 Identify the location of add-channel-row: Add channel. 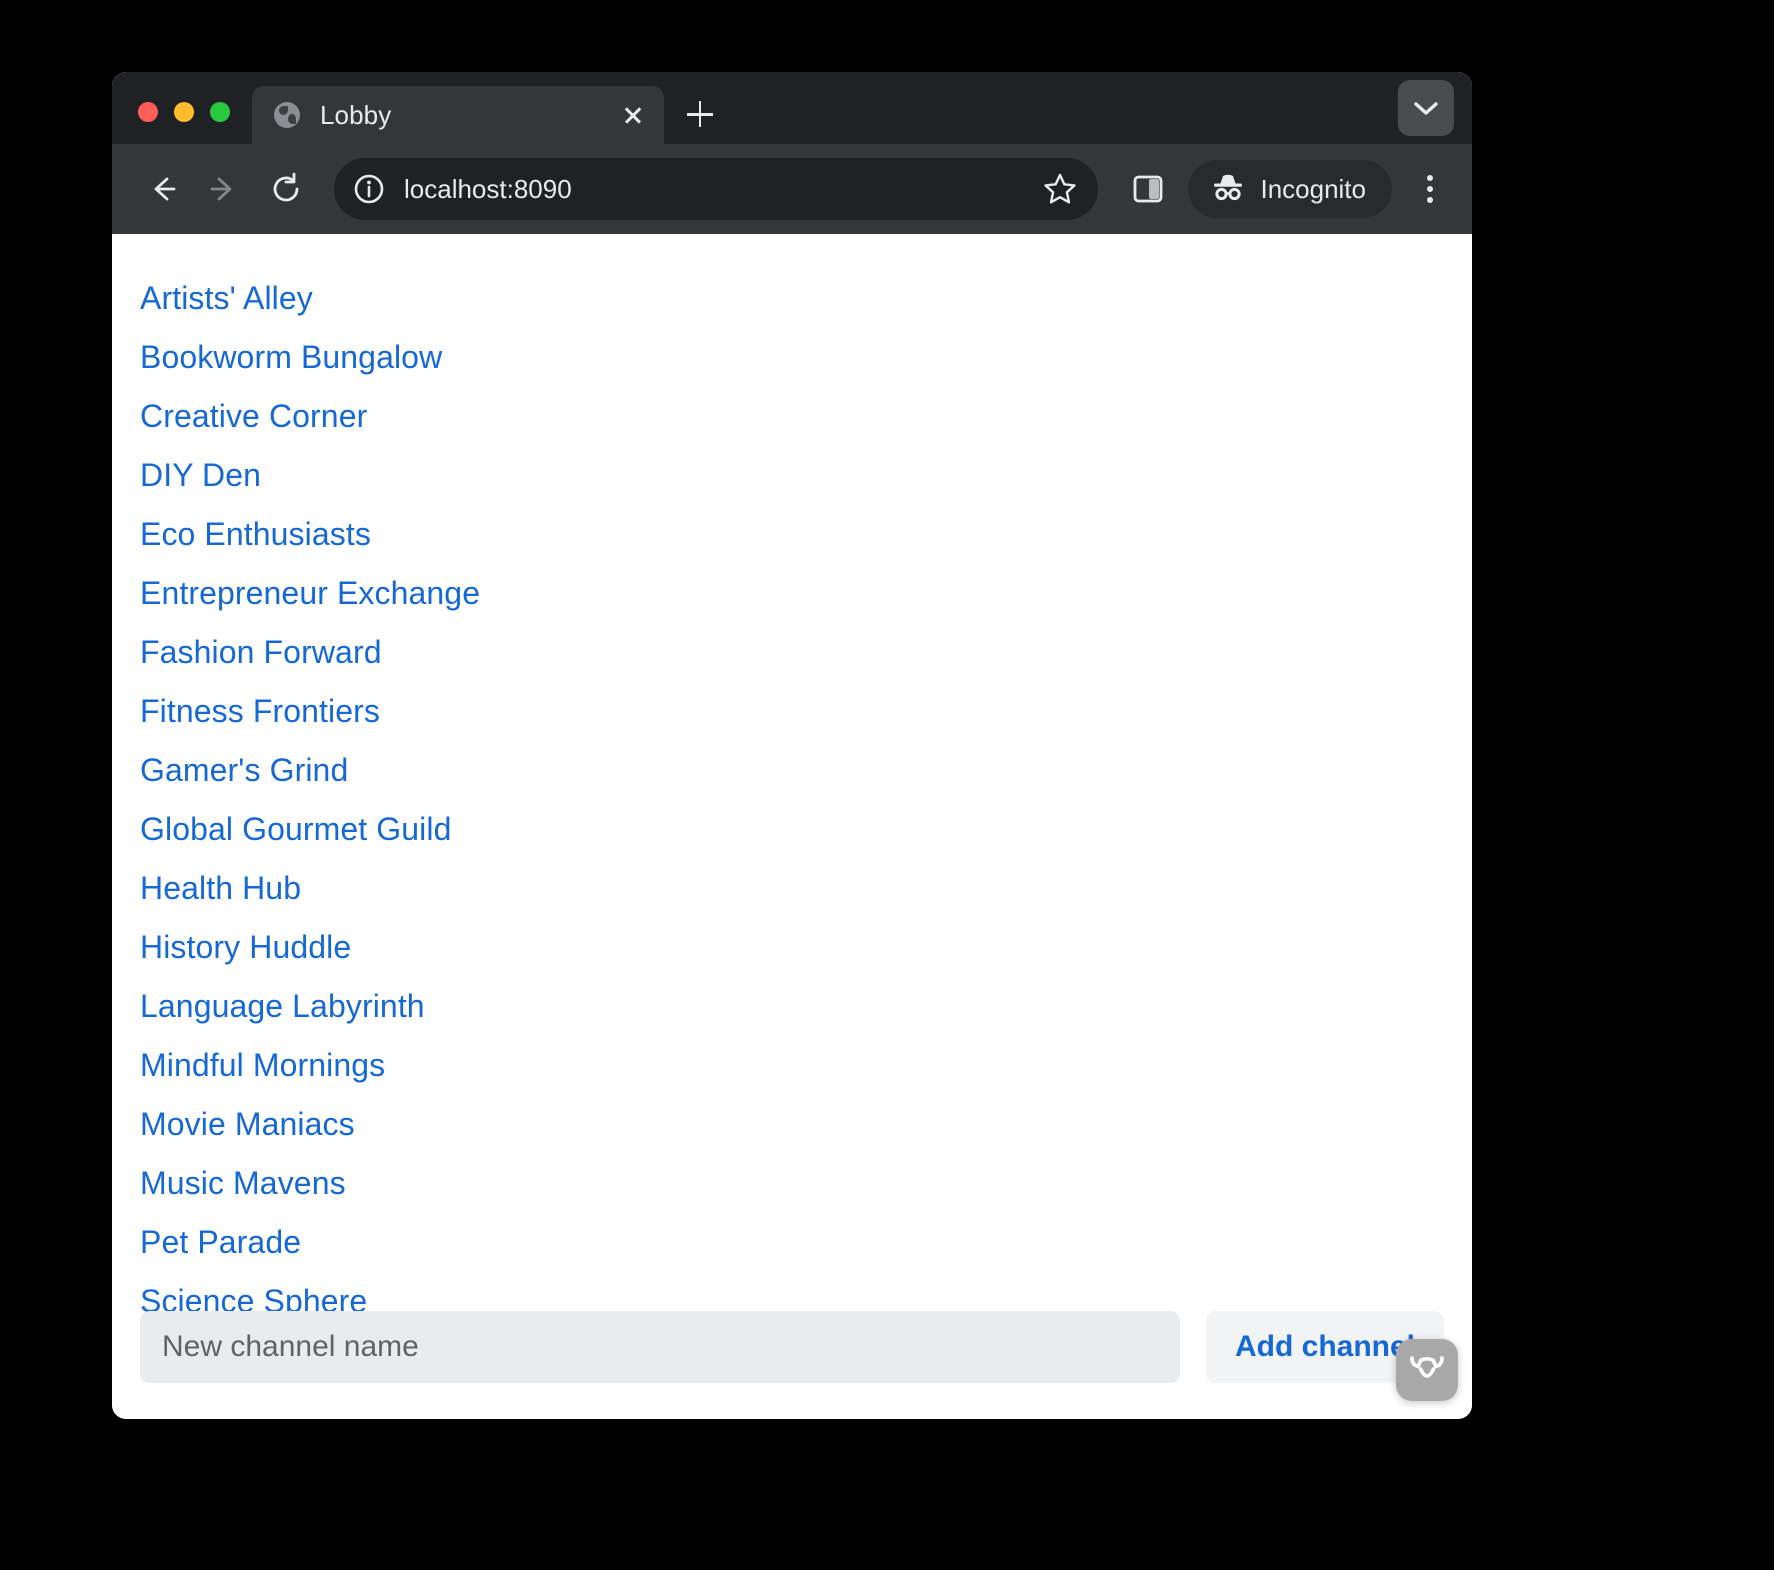
(792, 1347).